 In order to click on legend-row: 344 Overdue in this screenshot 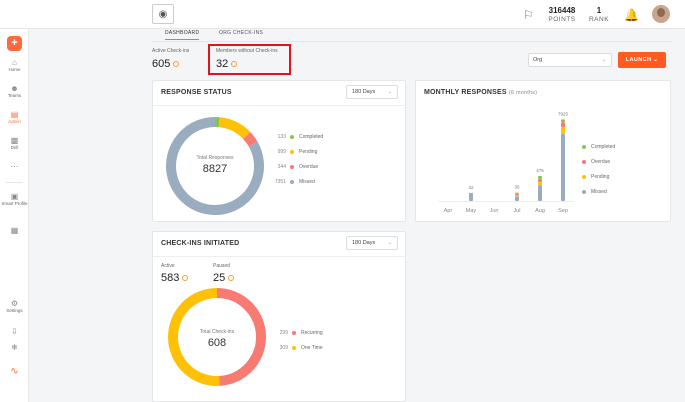, I will do `click(296, 166)`.